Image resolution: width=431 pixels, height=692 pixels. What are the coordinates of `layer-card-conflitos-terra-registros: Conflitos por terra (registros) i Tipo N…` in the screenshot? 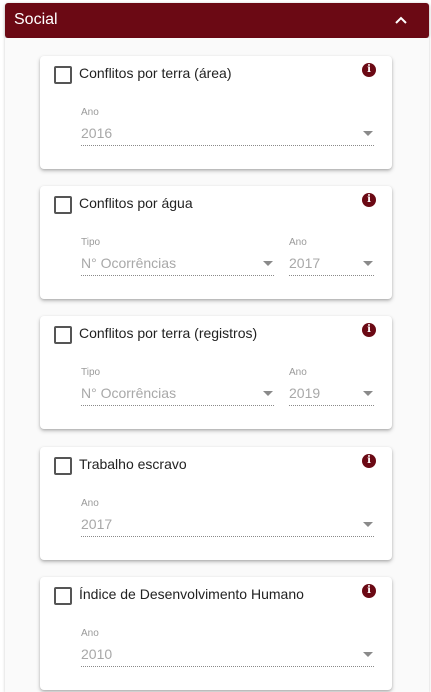 It's located at (216, 372).